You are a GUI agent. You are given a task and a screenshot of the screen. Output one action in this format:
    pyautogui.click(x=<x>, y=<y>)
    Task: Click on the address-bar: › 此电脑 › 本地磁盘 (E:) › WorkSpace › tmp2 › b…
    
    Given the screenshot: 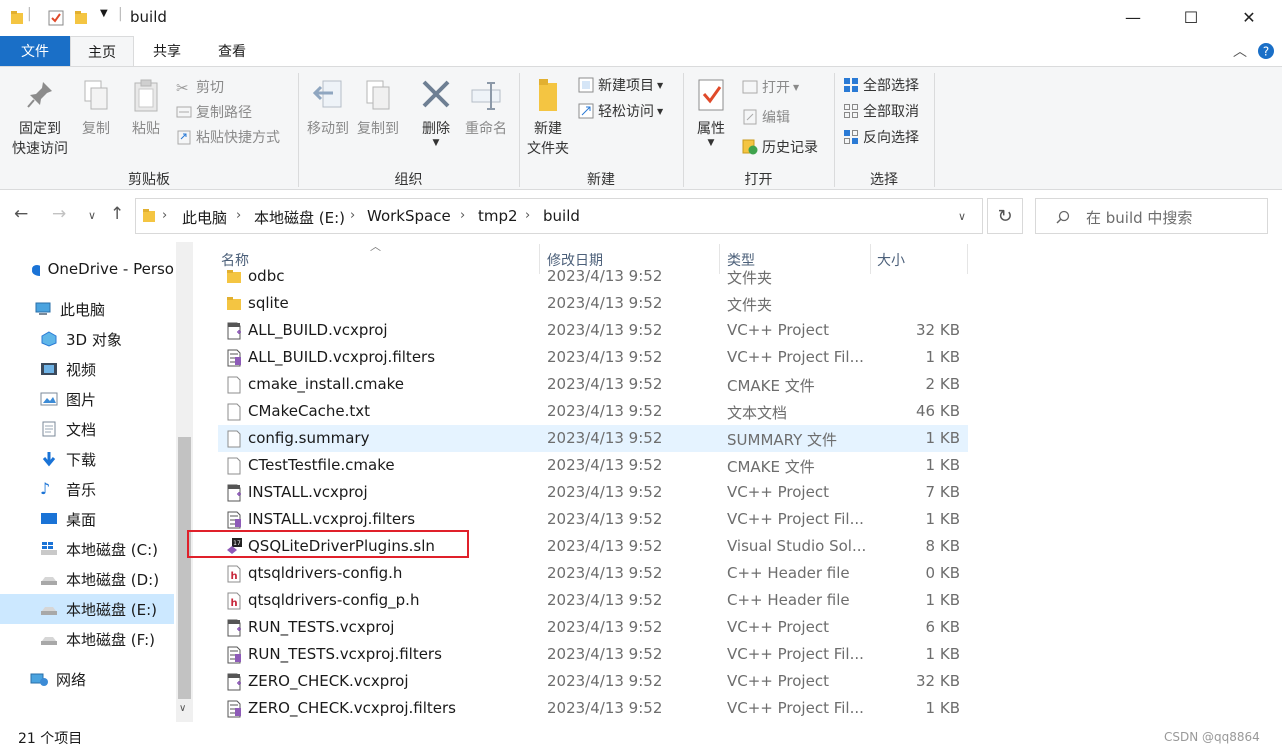 What is the action you would take?
    pyautogui.click(x=559, y=216)
    